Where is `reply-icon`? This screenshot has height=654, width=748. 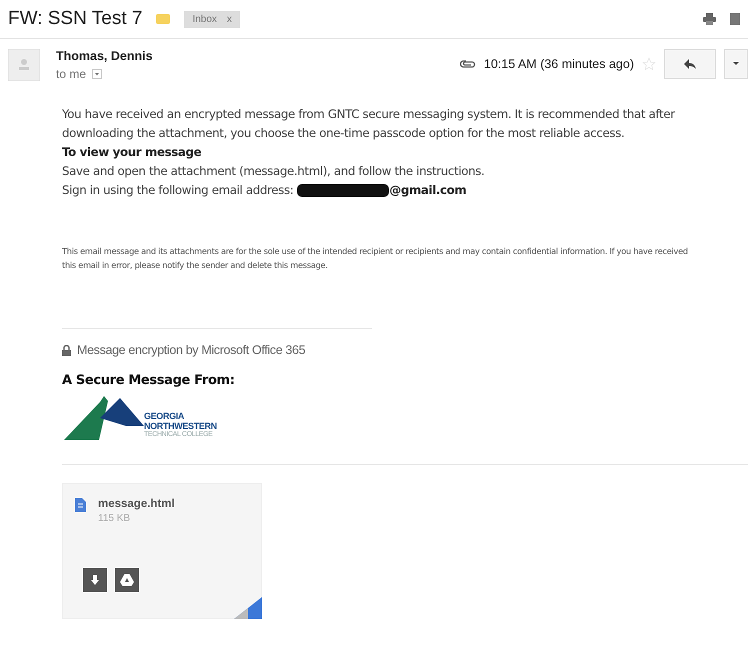
reply-icon is located at coordinates (690, 64).